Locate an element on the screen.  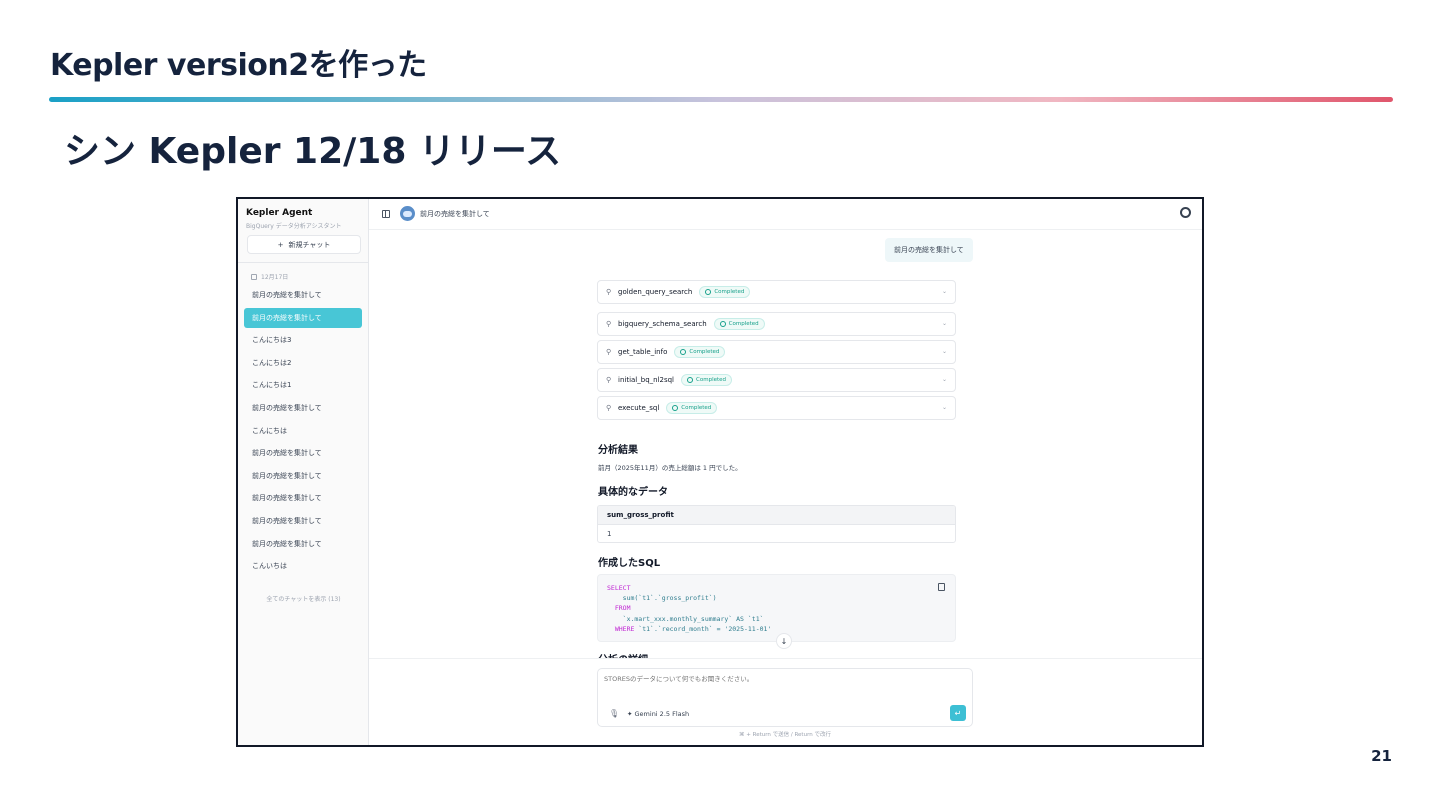
tool-name: golden_query_search is located at coordinates (655, 292).